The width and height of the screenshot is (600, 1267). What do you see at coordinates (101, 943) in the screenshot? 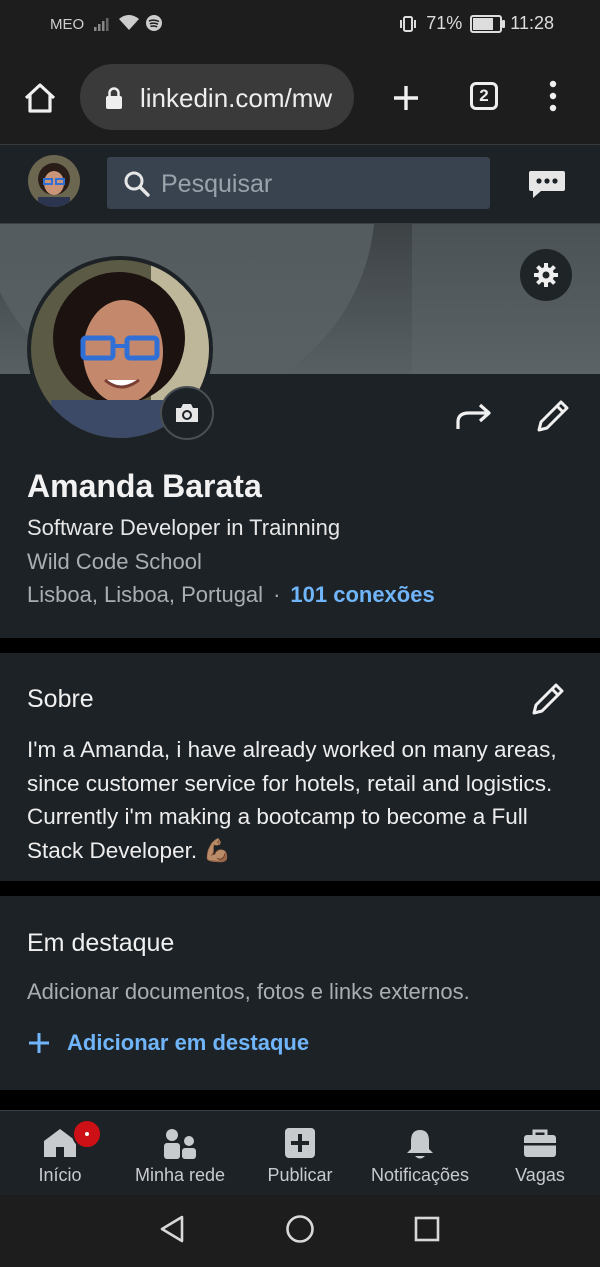
I see `featured-title: Em destaque` at bounding box center [101, 943].